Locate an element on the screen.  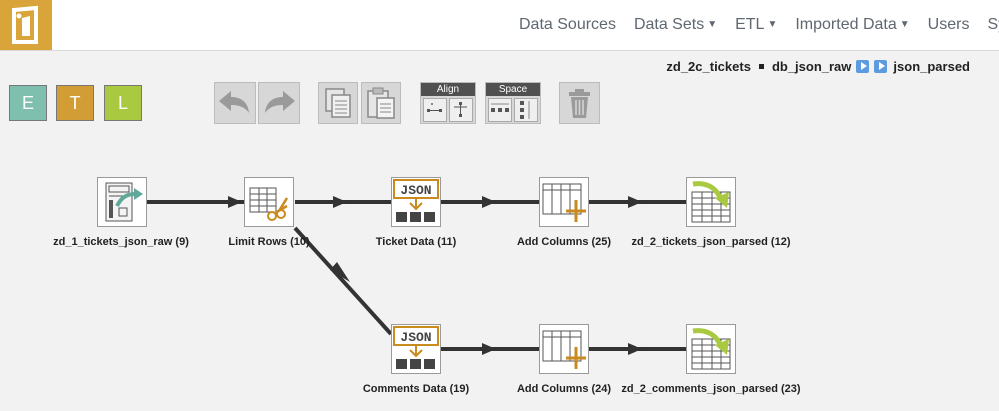
app-logo is located at coordinates (26, 25).